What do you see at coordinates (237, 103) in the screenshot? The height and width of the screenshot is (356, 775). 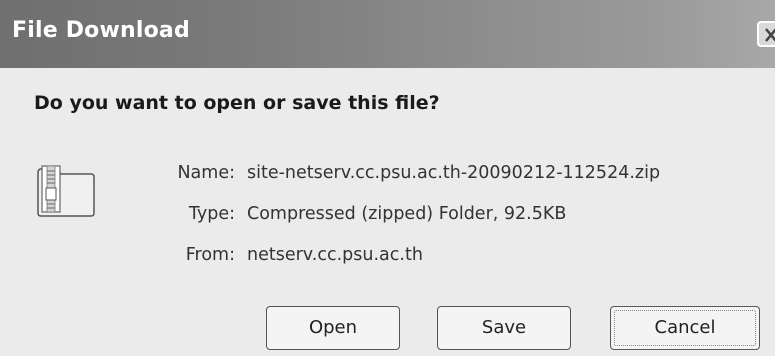 I see `dialog-question: Do you want to open or save this file?` at bounding box center [237, 103].